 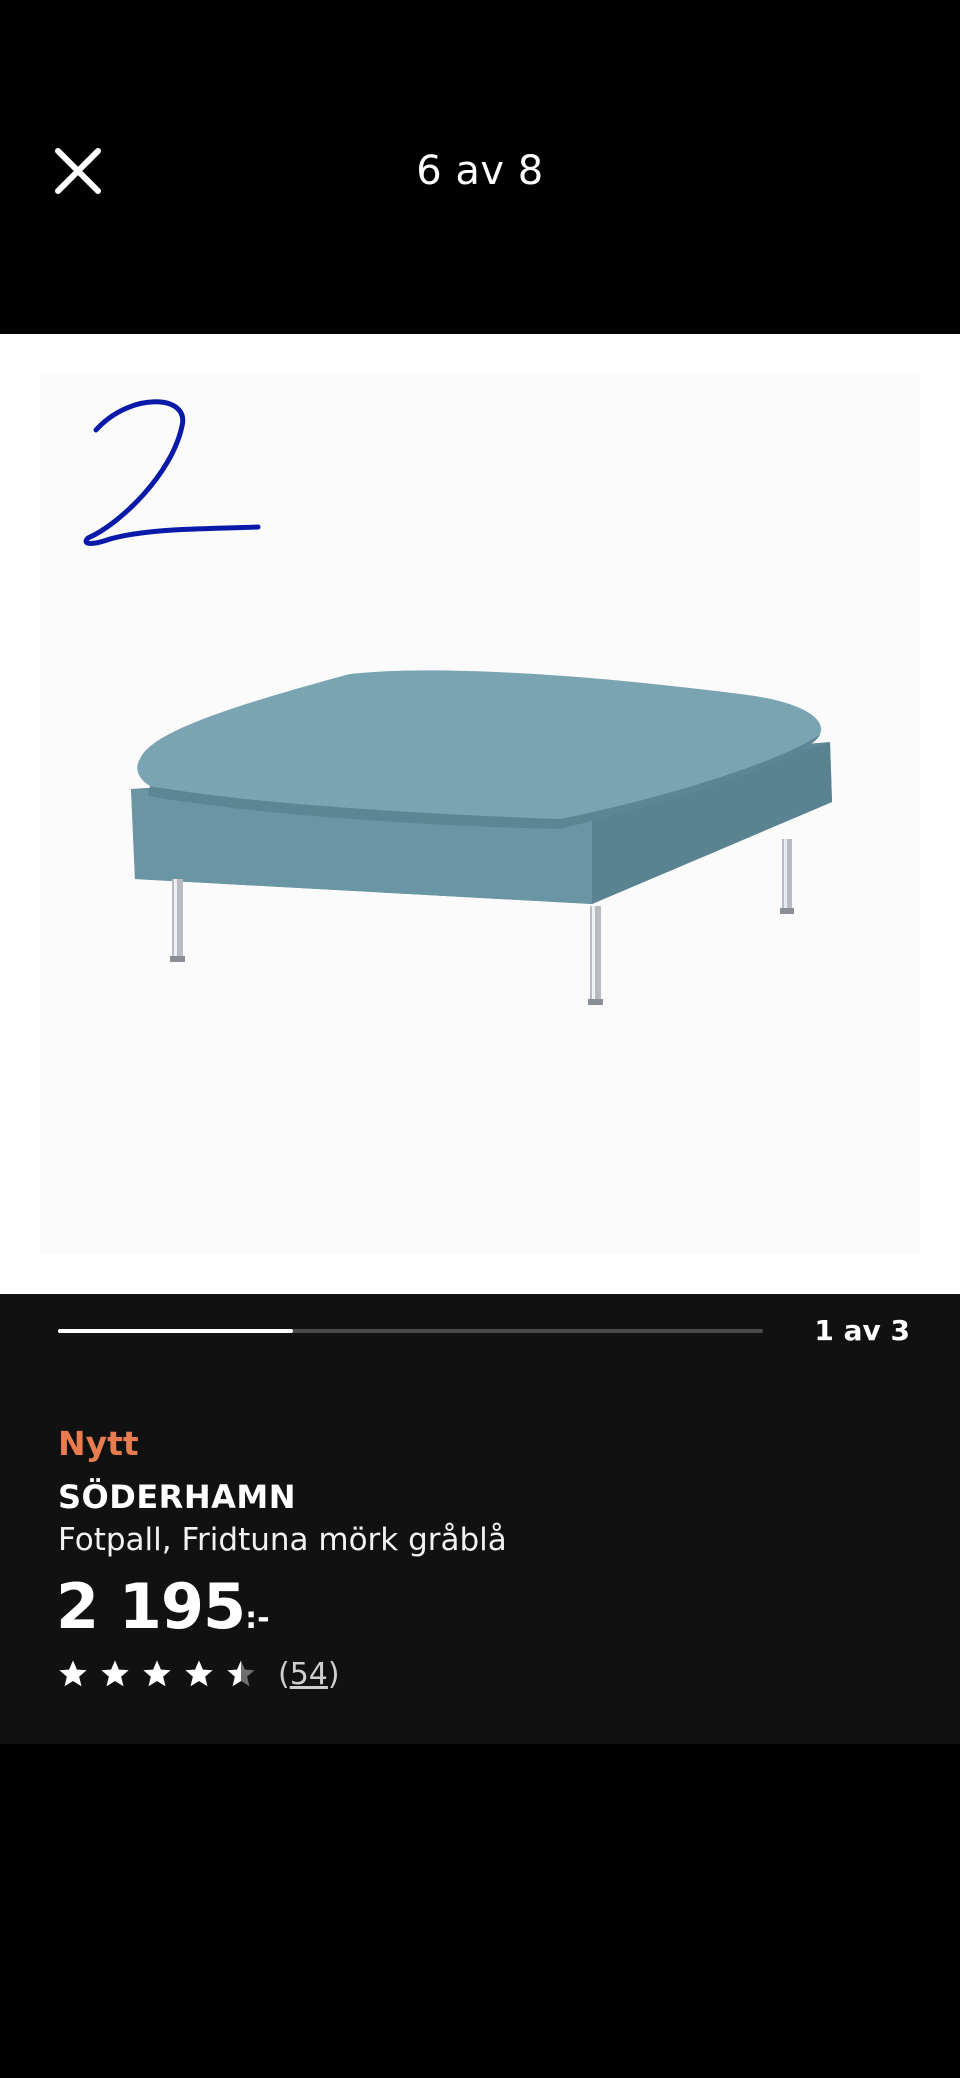 I want to click on review-count: 54, so click(x=308, y=1674).